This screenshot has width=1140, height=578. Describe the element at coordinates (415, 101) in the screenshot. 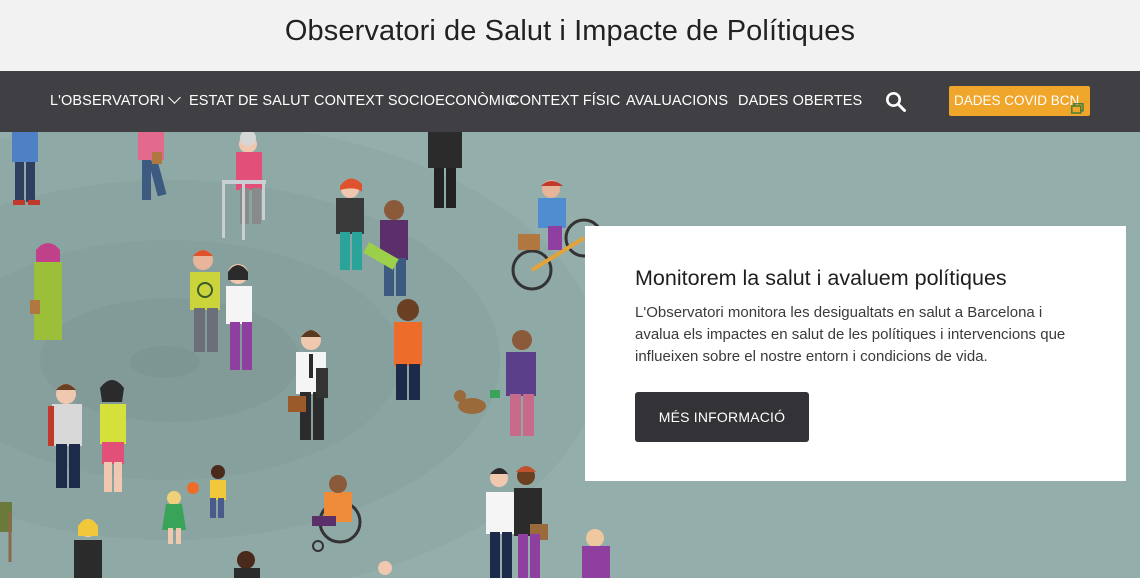

I see `nav-item-context-socioeconomic: CONTEXT SOCIOECONÒMIC` at that location.